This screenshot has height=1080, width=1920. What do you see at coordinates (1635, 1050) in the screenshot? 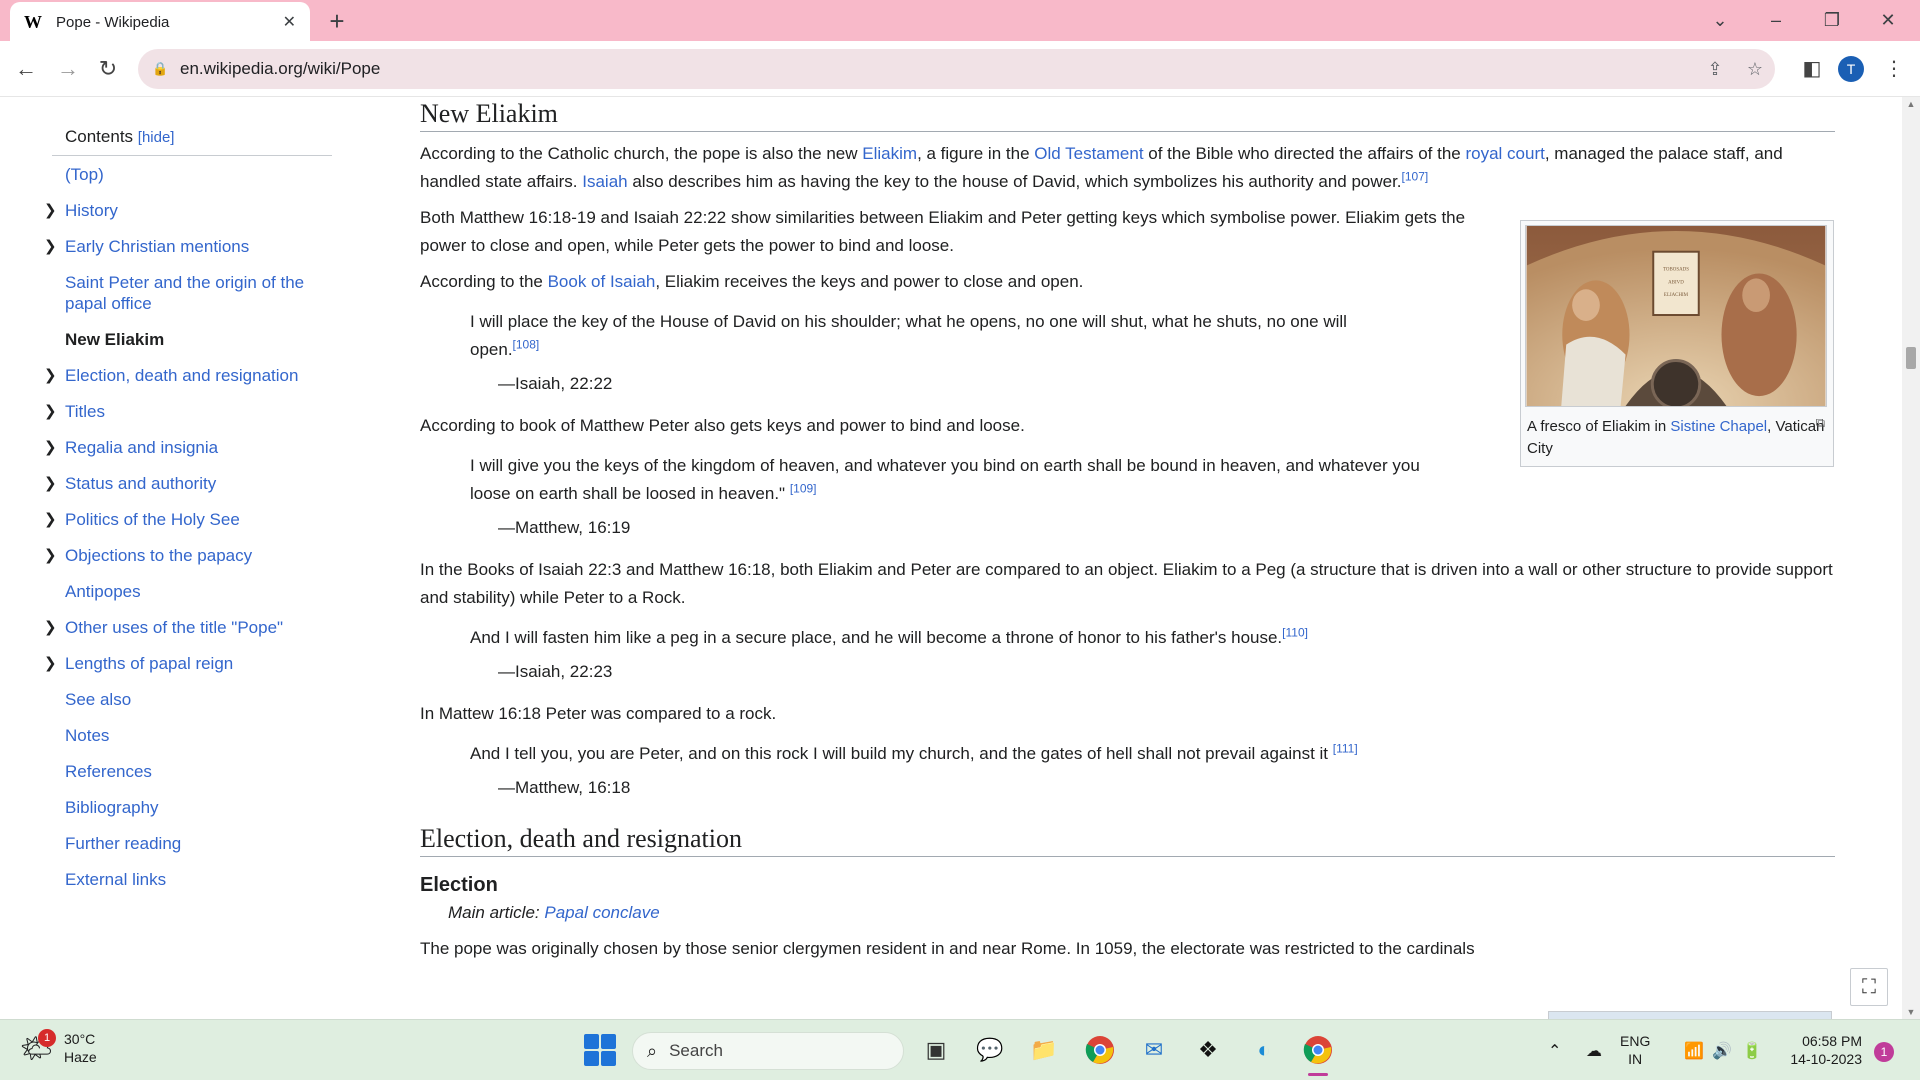
I see `language-indicator: ENG IN` at bounding box center [1635, 1050].